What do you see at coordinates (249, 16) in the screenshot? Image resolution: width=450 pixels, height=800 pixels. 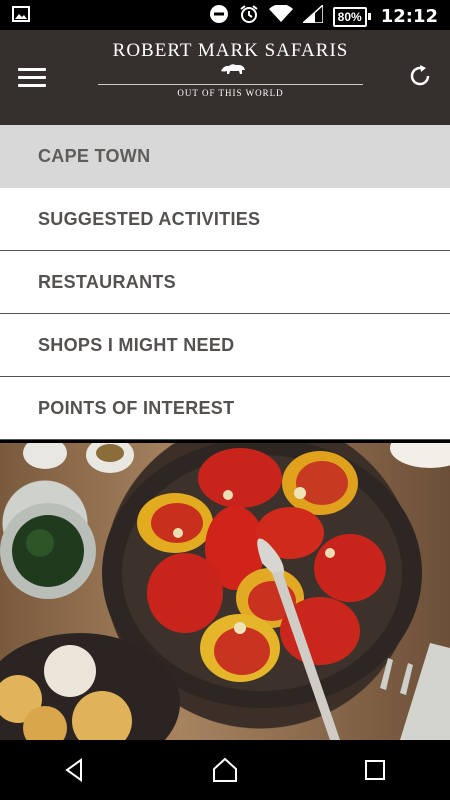 I see `alarm-icon` at bounding box center [249, 16].